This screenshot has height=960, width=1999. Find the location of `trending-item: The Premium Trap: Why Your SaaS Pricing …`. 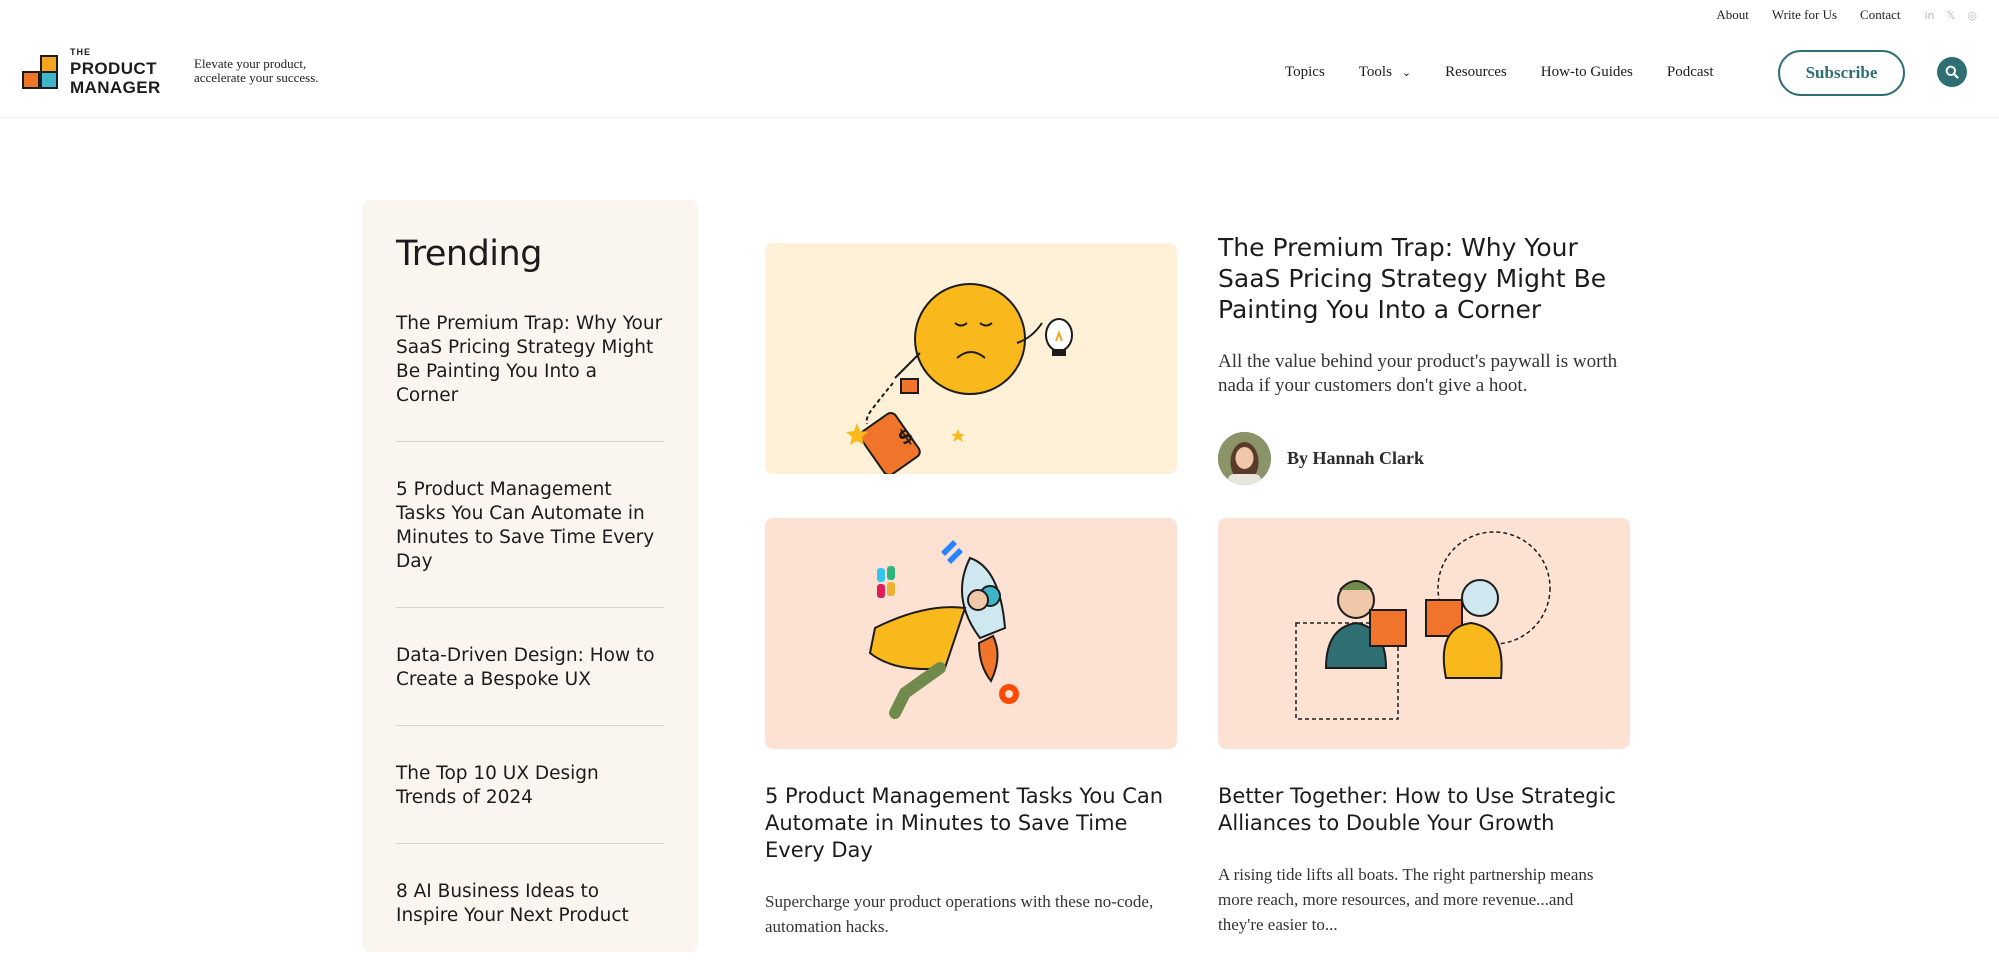

trending-item: The Premium Trap: Why Your SaaS Pricing … is located at coordinates (530, 377).